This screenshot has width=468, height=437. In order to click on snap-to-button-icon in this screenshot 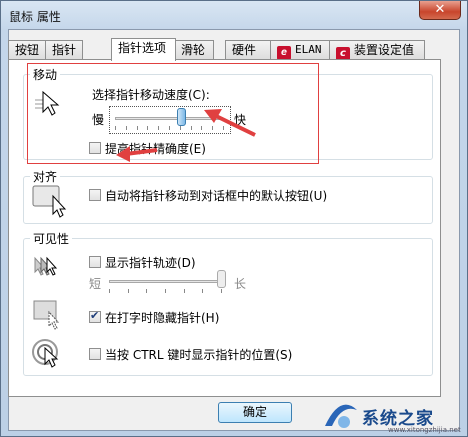, I will do `click(49, 201)`.